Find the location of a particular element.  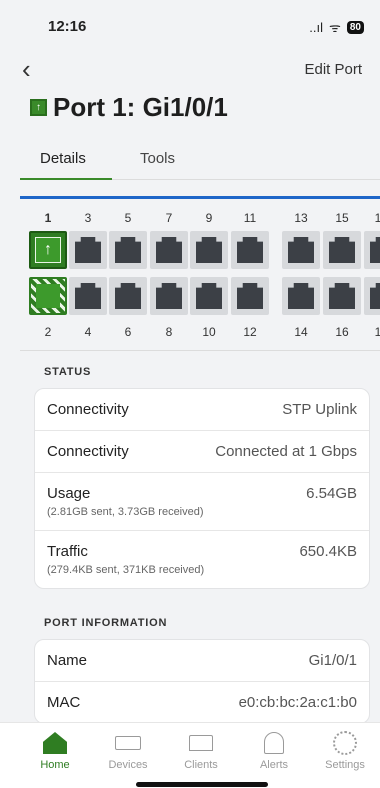

port-18-partial is located at coordinates (372, 296).